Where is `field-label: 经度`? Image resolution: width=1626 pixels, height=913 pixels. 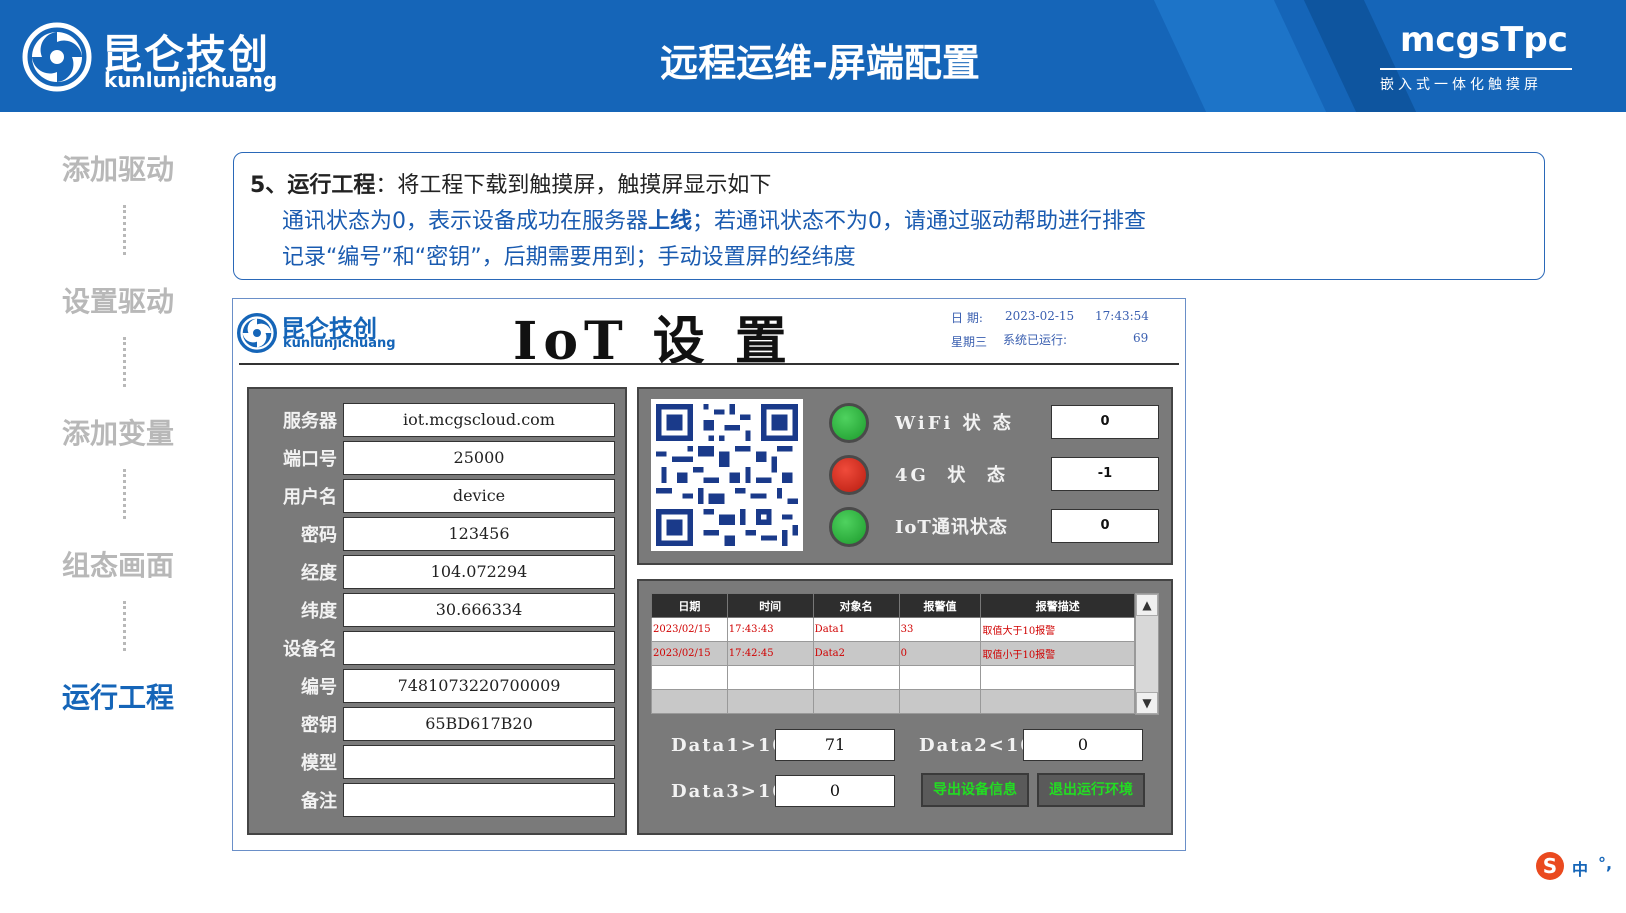
field-label: 经度 is located at coordinates (319, 573).